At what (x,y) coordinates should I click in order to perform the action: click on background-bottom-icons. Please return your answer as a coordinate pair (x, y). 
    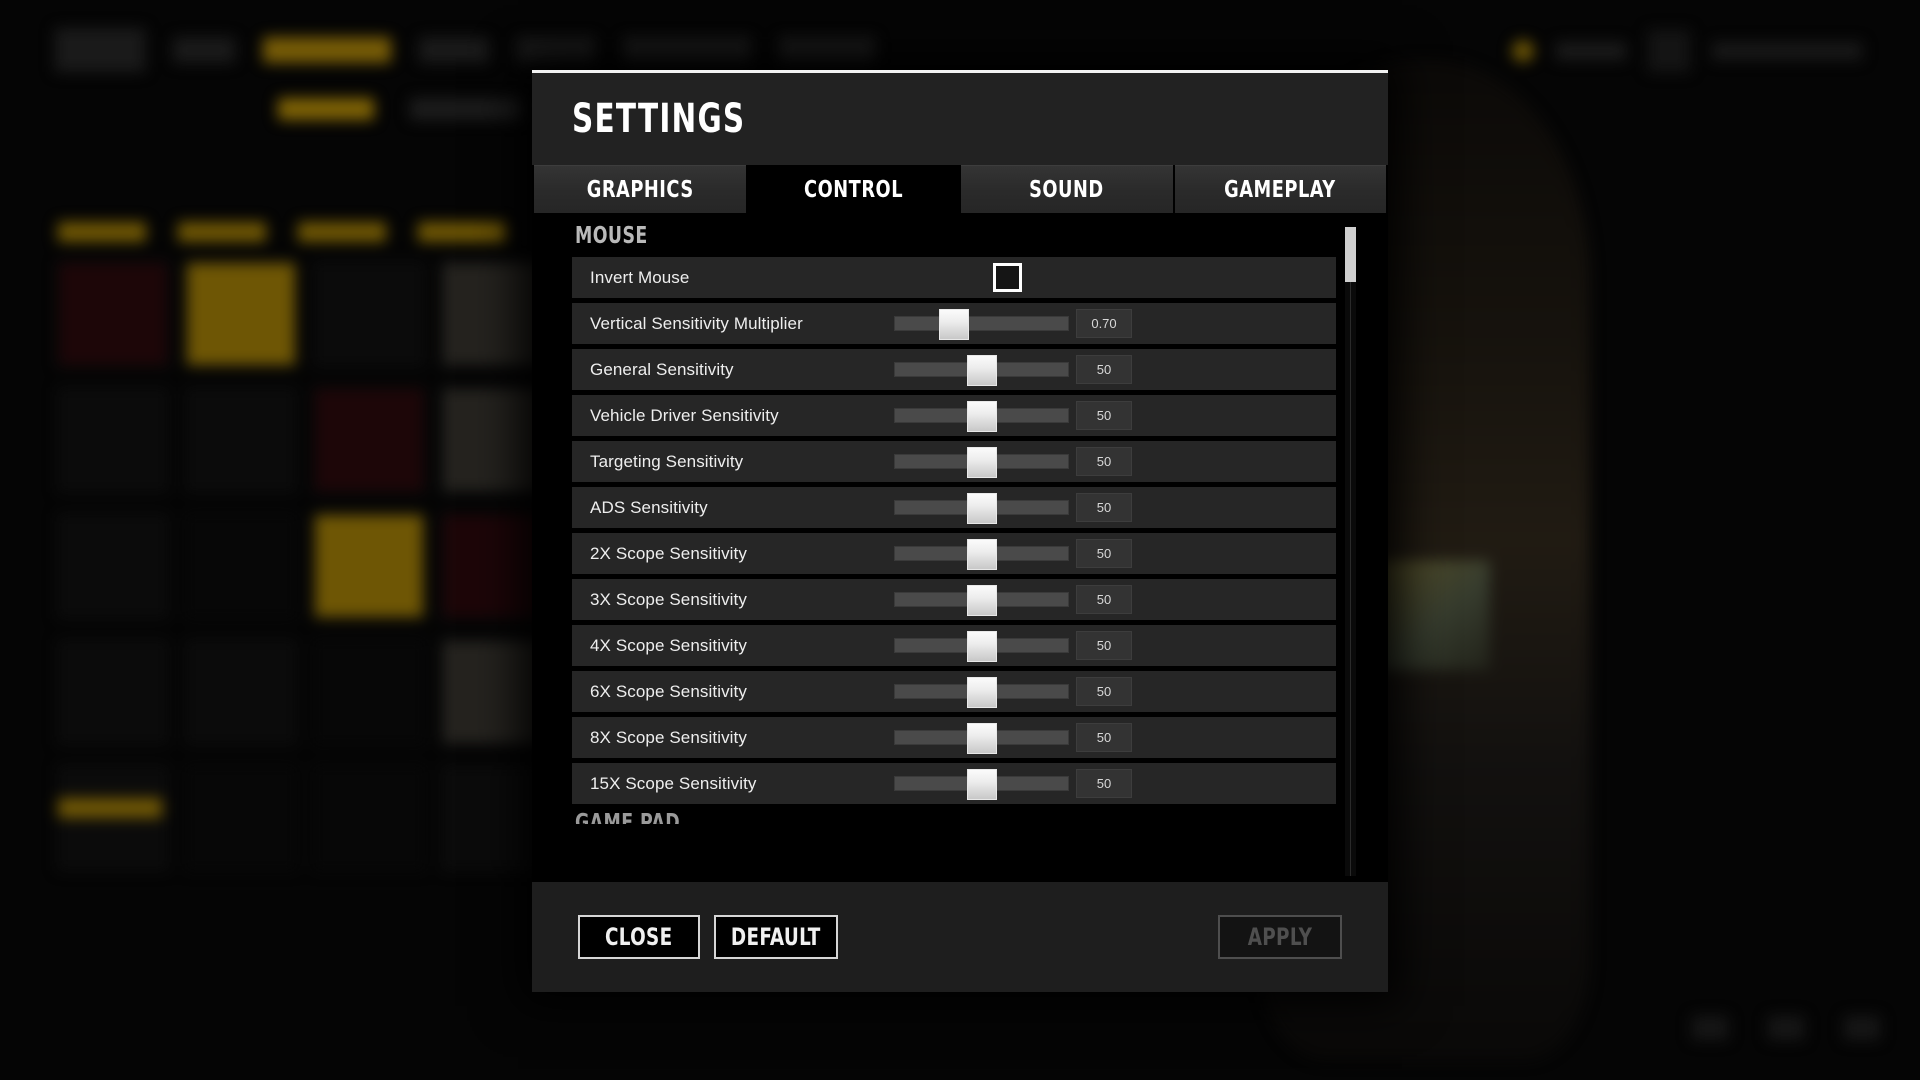
    Looking at the image, I should click on (1786, 1028).